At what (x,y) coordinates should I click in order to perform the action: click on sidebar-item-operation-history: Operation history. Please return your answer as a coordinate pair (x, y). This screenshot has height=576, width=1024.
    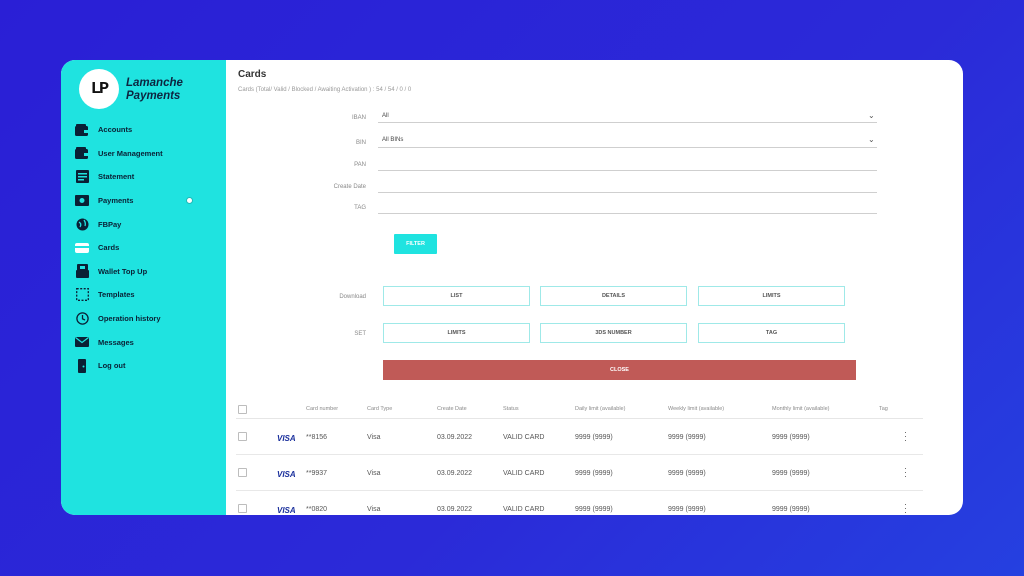
    Looking at the image, I should click on (150, 319).